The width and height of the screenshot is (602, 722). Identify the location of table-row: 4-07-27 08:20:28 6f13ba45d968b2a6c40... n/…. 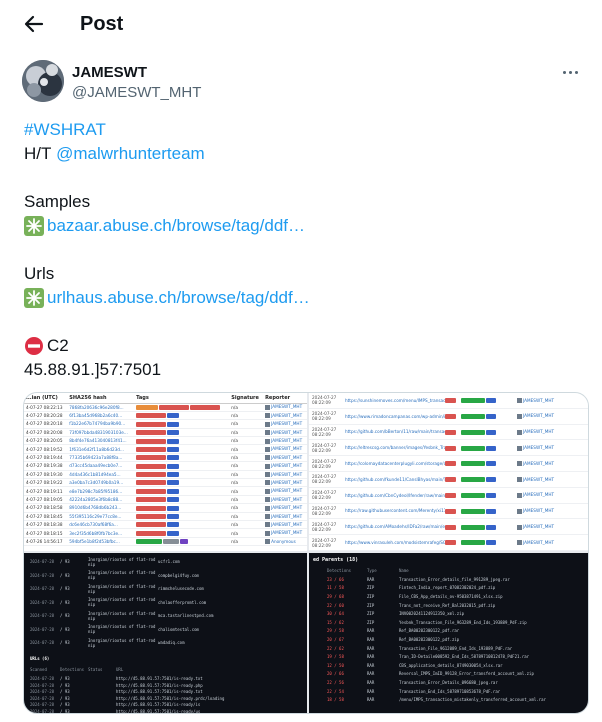
(165, 416).